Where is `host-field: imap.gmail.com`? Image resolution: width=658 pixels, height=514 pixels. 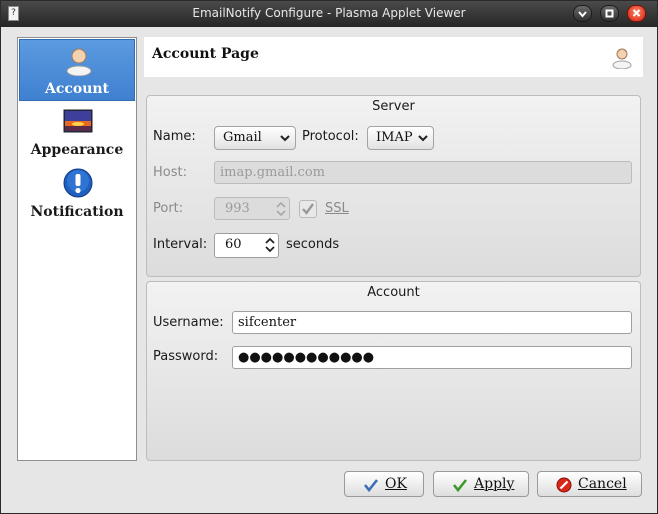
host-field: imap.gmail.com is located at coordinates (423, 172).